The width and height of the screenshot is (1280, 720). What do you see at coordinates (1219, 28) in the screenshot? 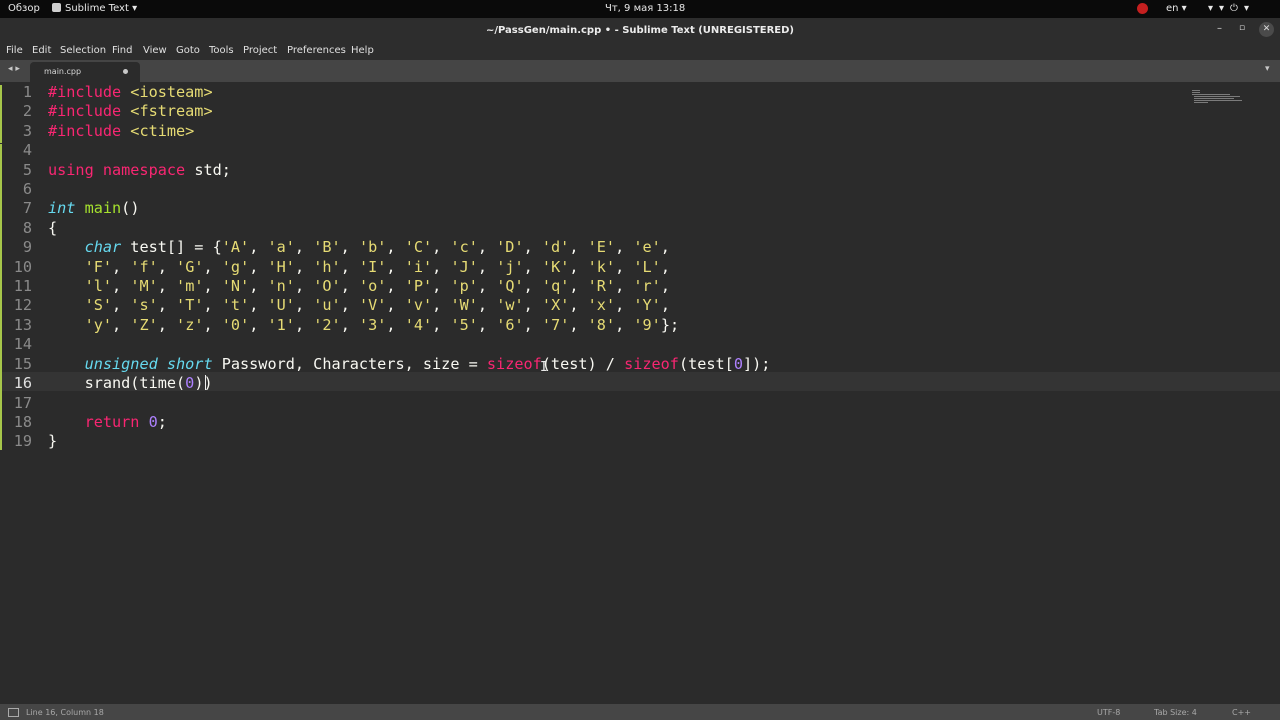
I see `minimize-button: –` at bounding box center [1219, 28].